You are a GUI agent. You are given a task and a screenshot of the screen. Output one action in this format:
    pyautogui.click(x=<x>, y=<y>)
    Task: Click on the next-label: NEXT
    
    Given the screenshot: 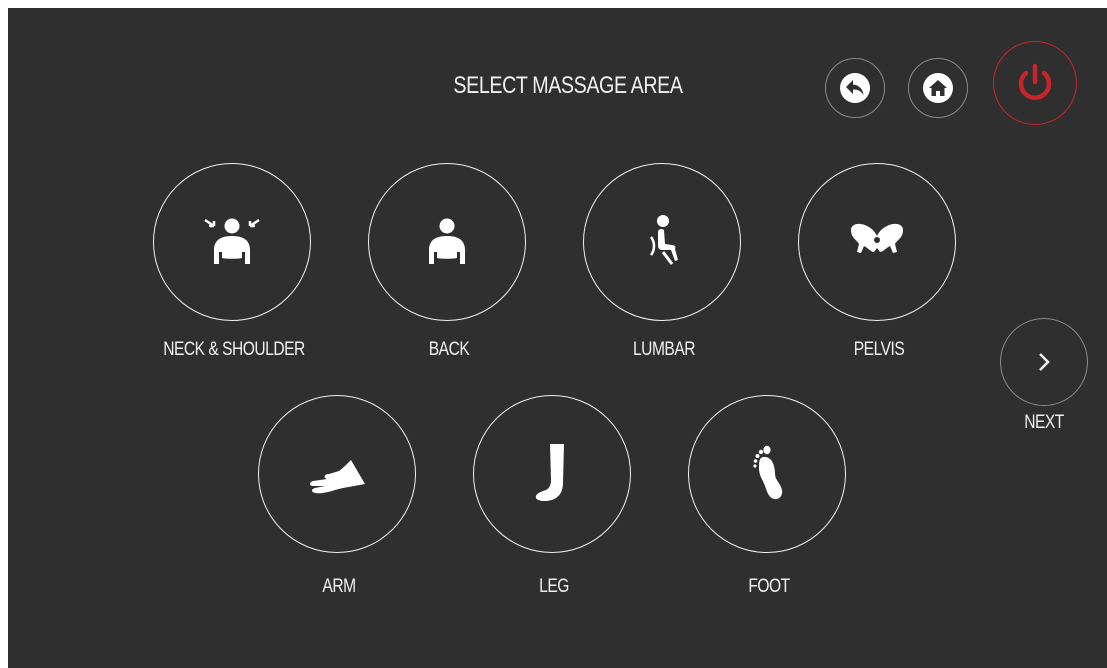 What is the action you would take?
    pyautogui.click(x=1044, y=422)
    